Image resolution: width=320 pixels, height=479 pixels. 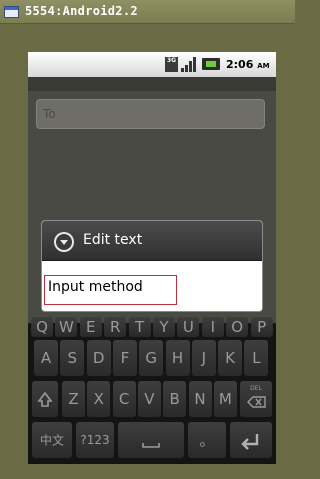 I want to click on dialog-header: Edit text, so click(x=152, y=241).